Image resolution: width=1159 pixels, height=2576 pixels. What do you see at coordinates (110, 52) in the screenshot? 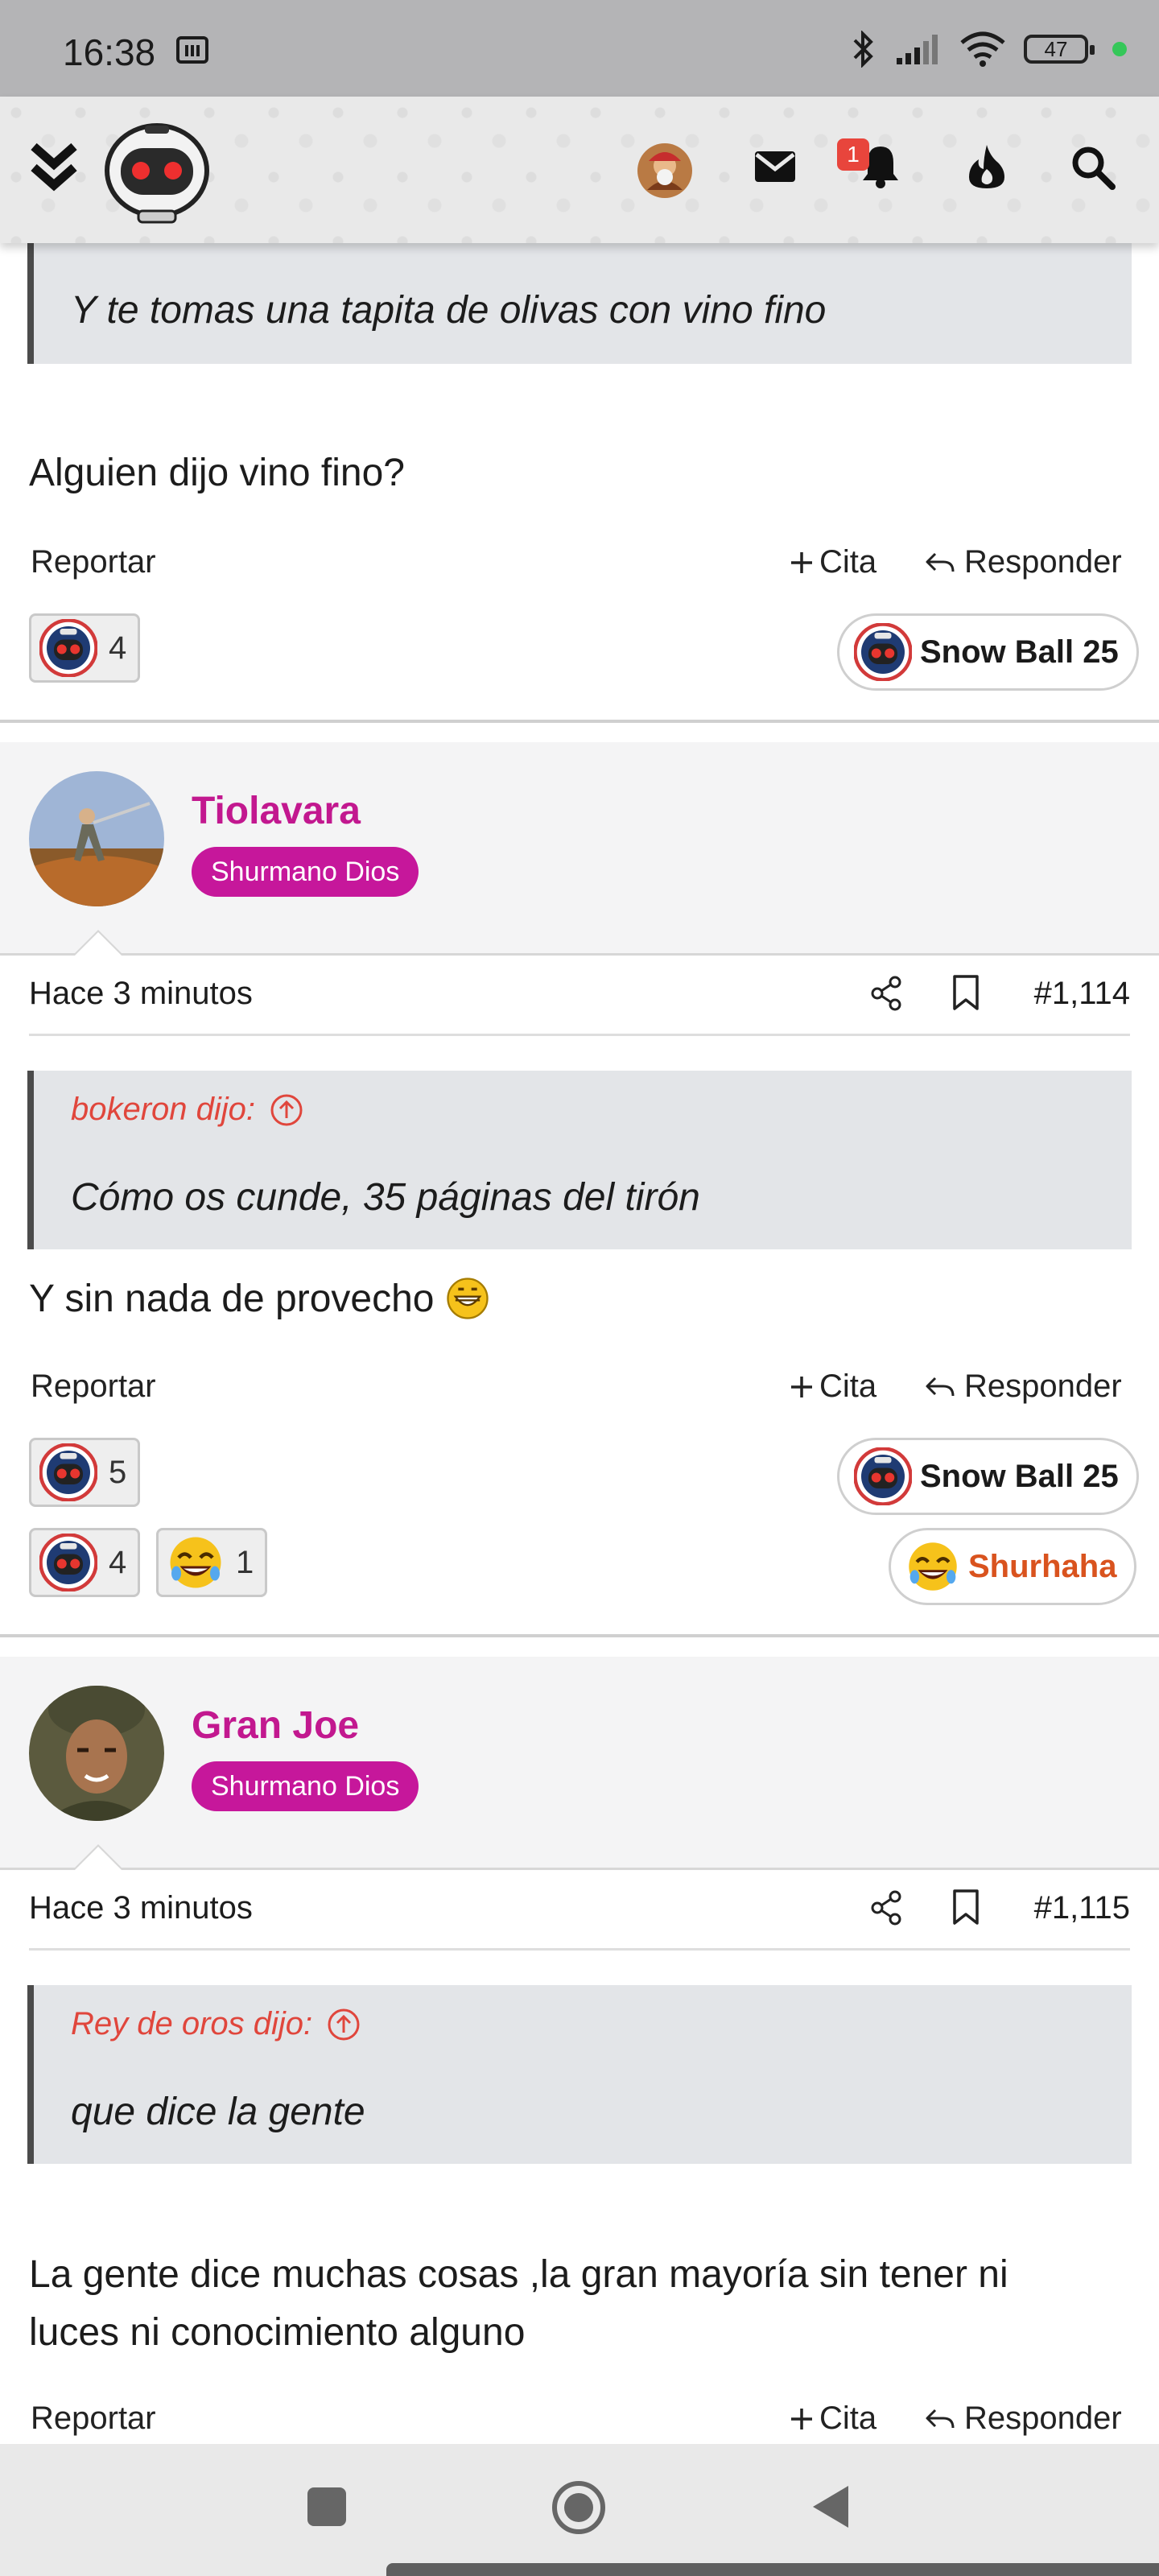
I see `clock: 16:38` at bounding box center [110, 52].